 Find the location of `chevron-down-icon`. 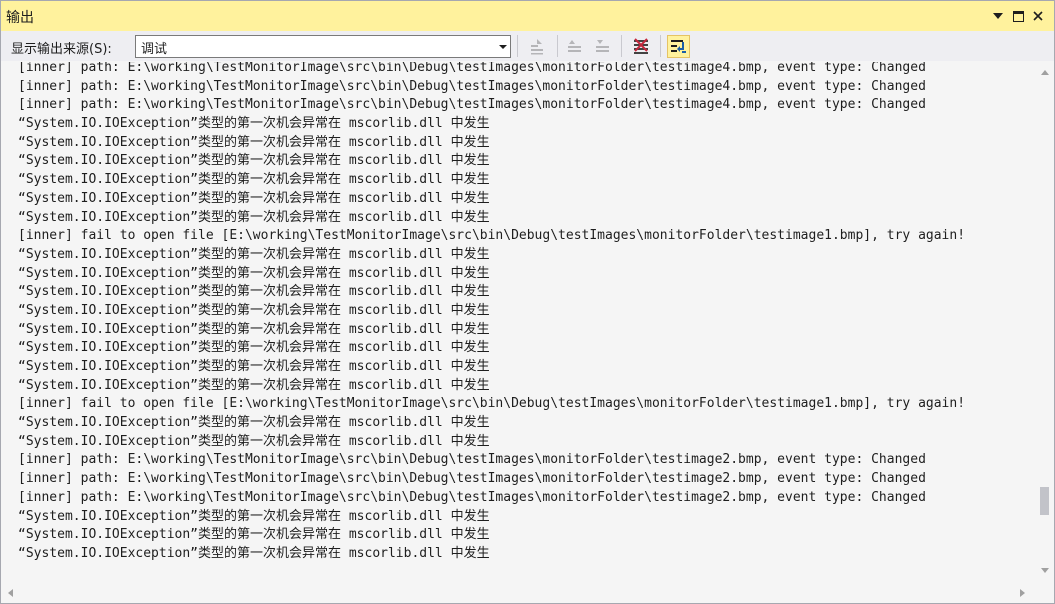

chevron-down-icon is located at coordinates (503, 47).